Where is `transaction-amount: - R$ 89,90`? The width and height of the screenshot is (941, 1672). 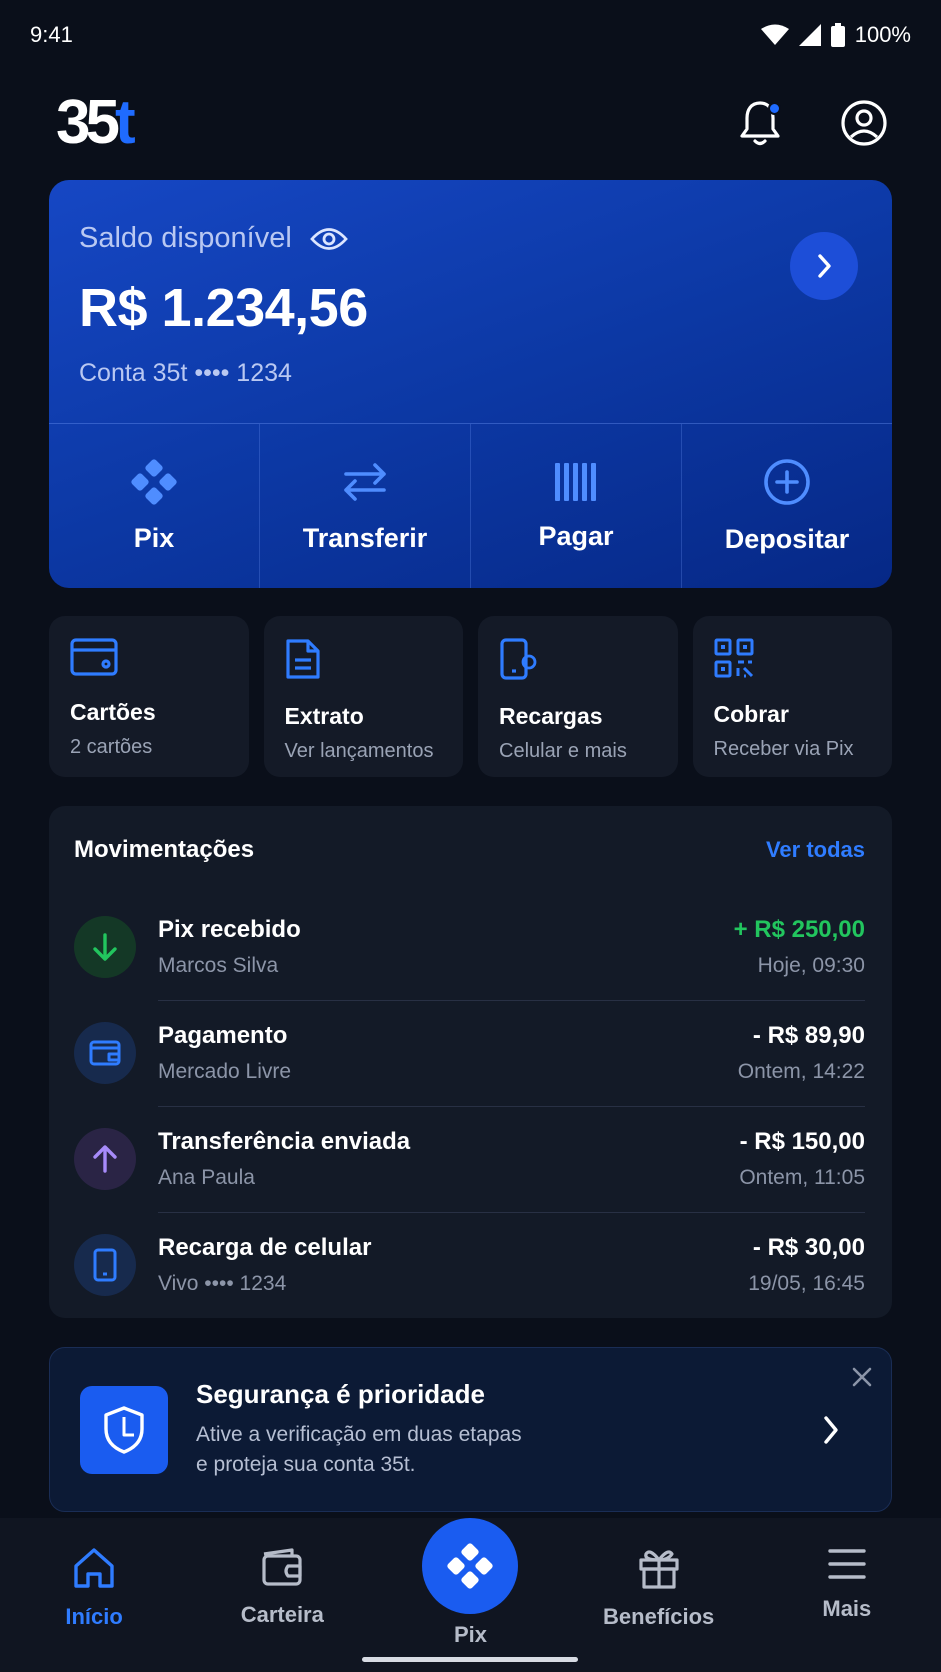
transaction-amount: - R$ 89,90 is located at coordinates (808, 1035).